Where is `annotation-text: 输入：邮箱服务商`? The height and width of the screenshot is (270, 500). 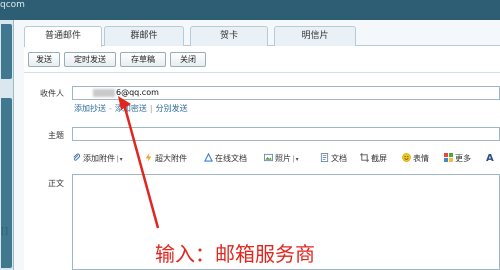
annotation-text: 输入：邮箱服务商 is located at coordinates (235, 254).